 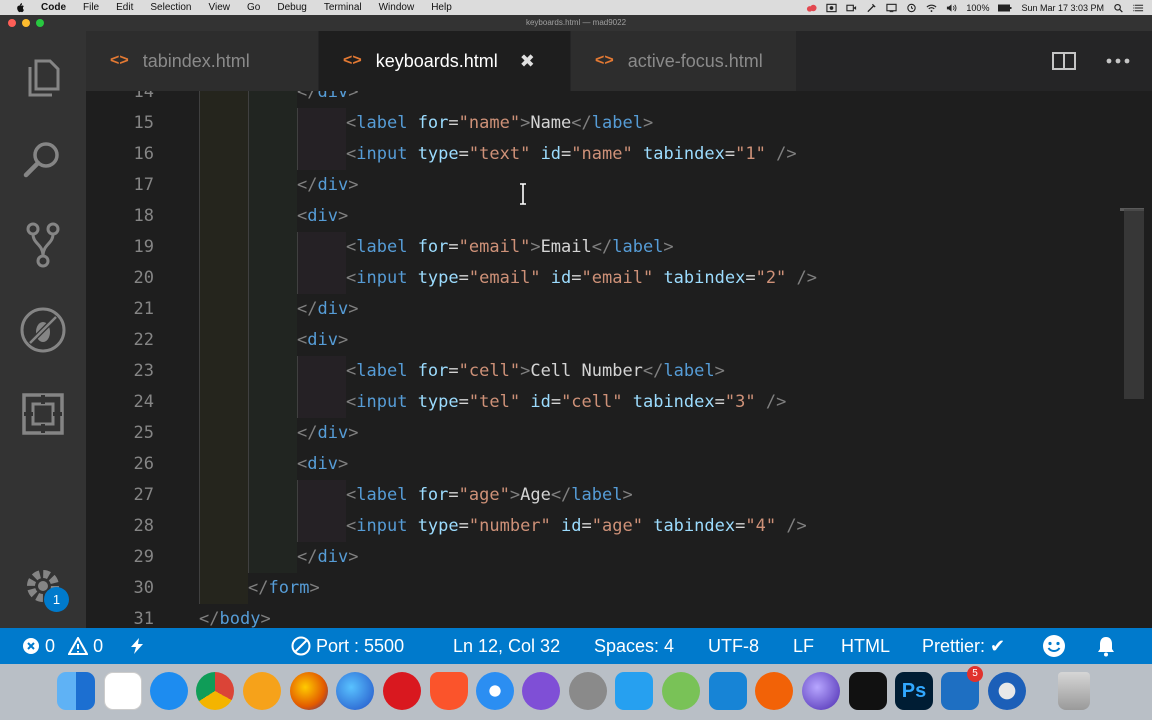 I want to click on firefox-icon, so click(x=309, y=691).